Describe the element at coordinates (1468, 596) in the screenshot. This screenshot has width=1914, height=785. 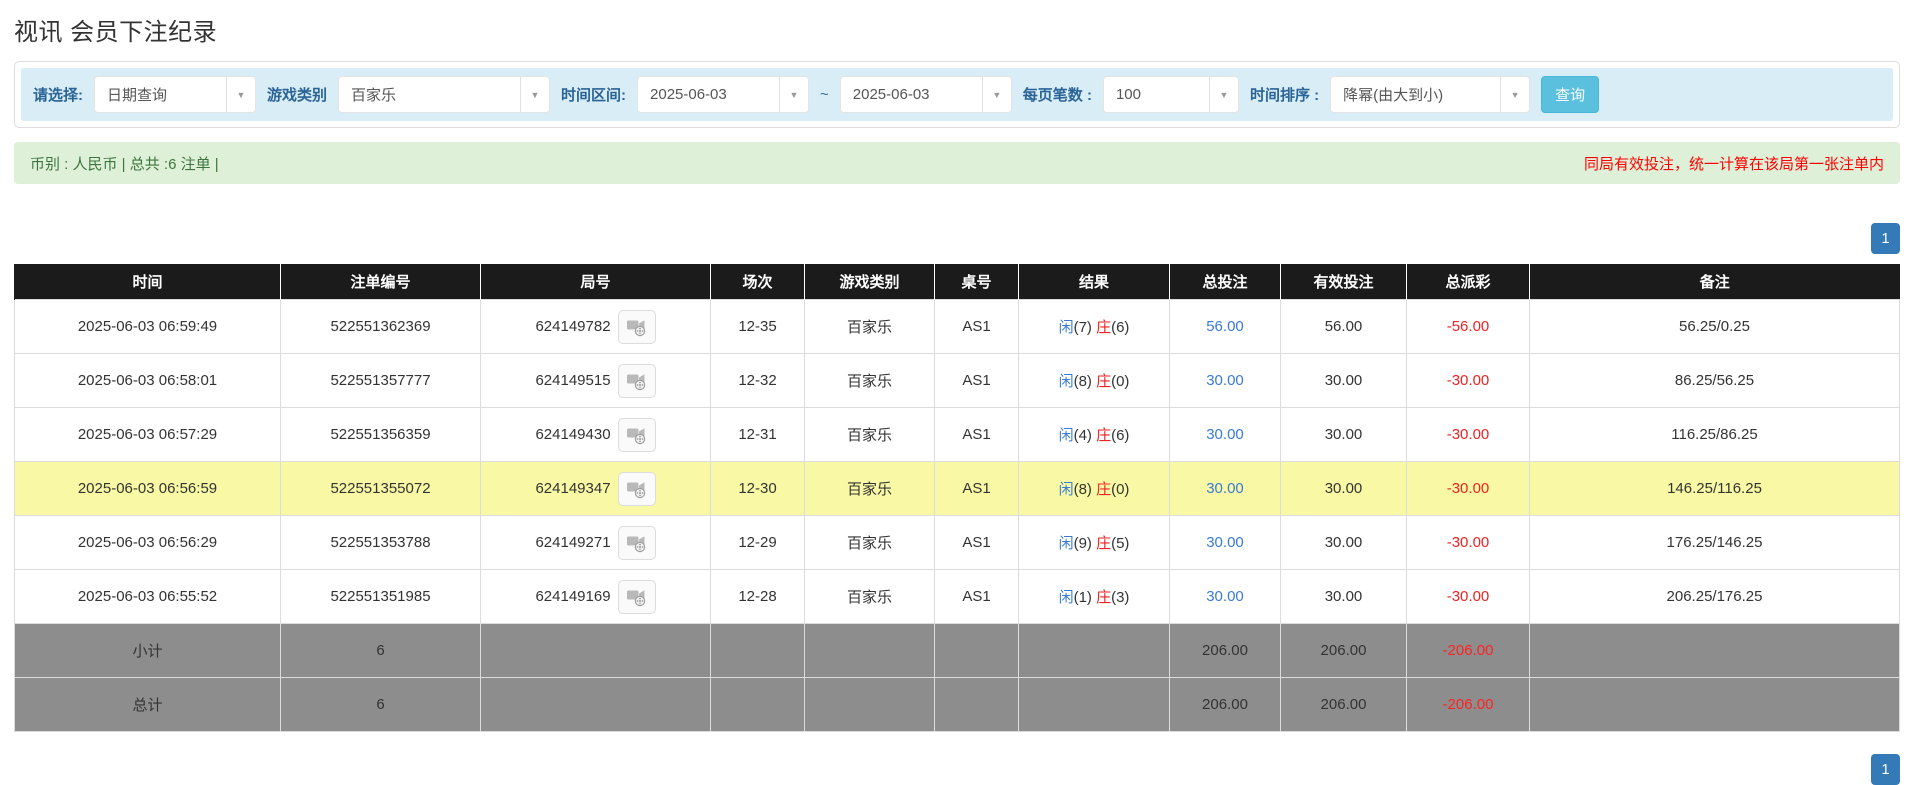
I see `payout-amount: -30.00` at that location.